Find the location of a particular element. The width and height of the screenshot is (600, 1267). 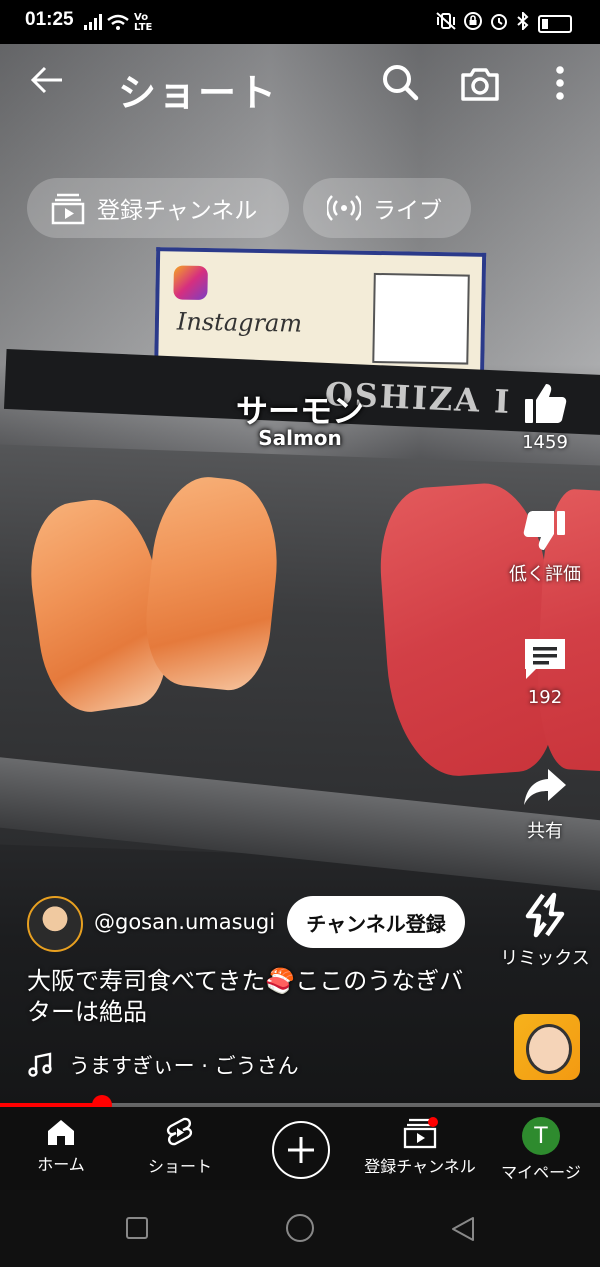

nav-mypage-label: マイページ is located at coordinates (541, 1172).